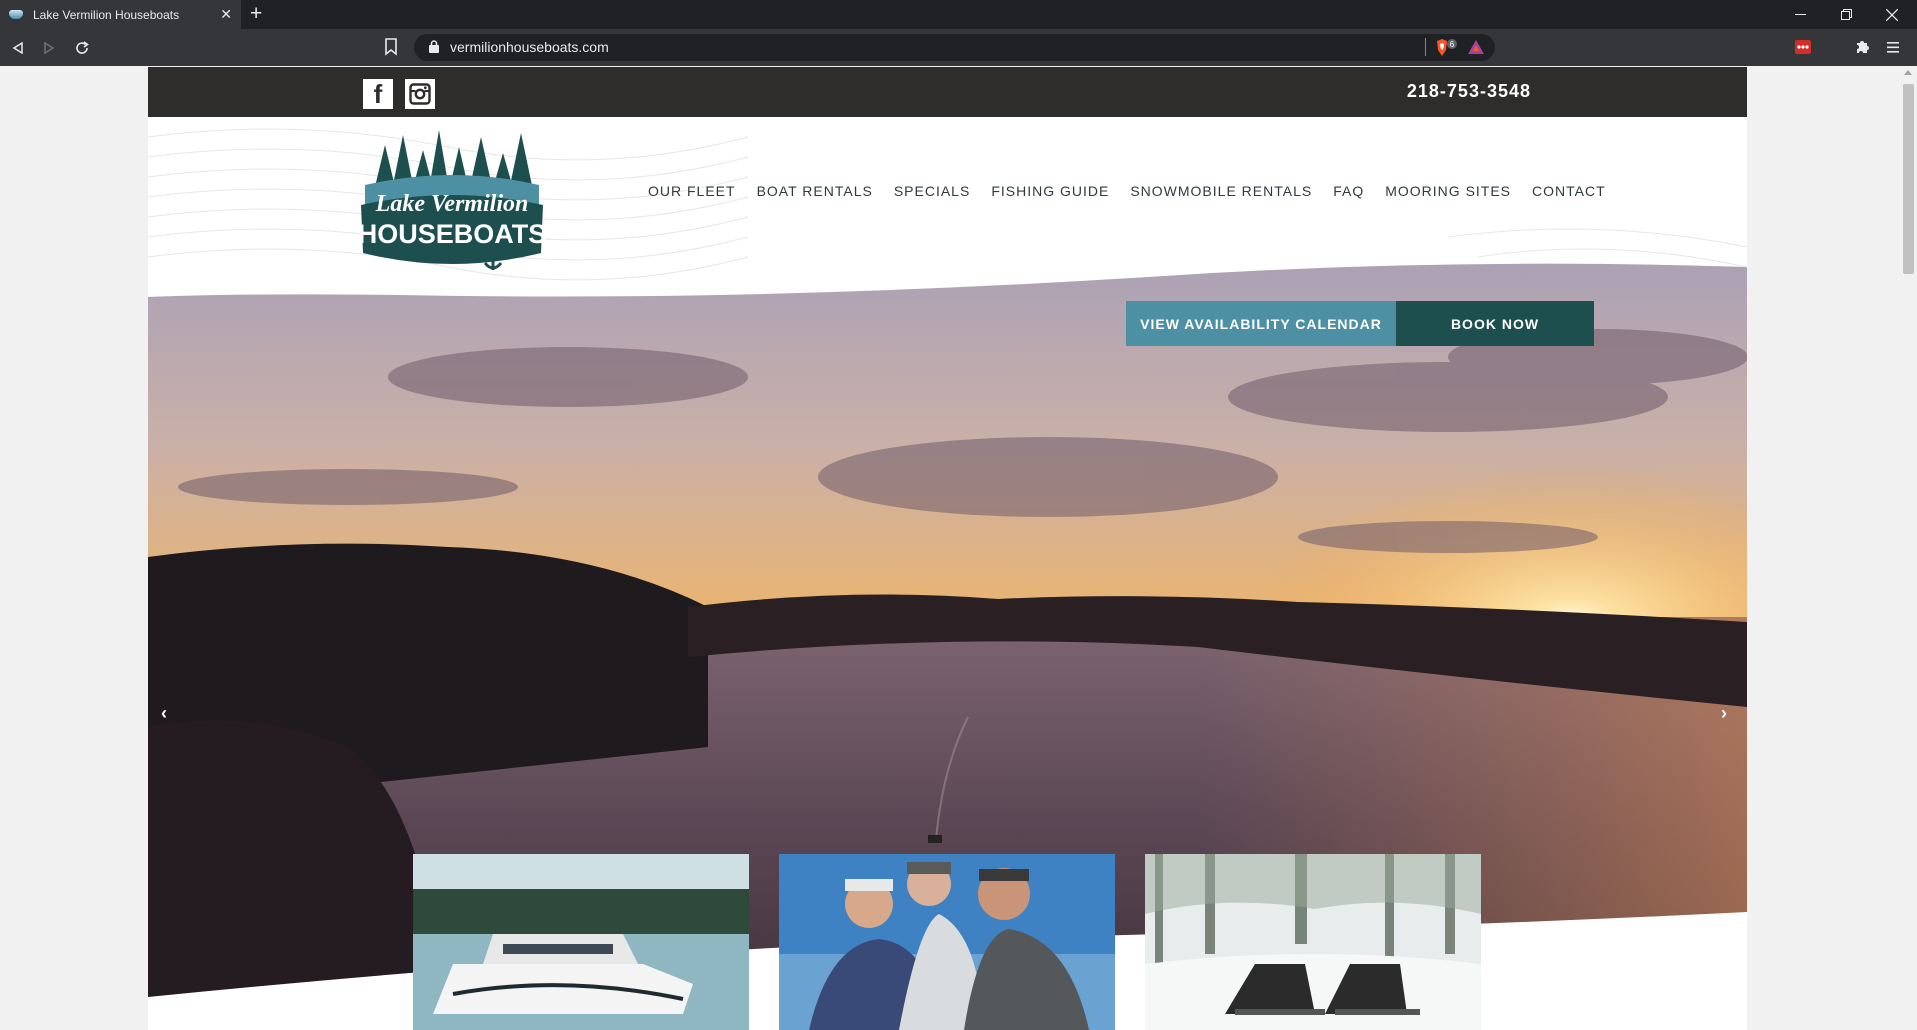 The width and height of the screenshot is (1917, 1030). I want to click on forward-icon, so click(49, 48).